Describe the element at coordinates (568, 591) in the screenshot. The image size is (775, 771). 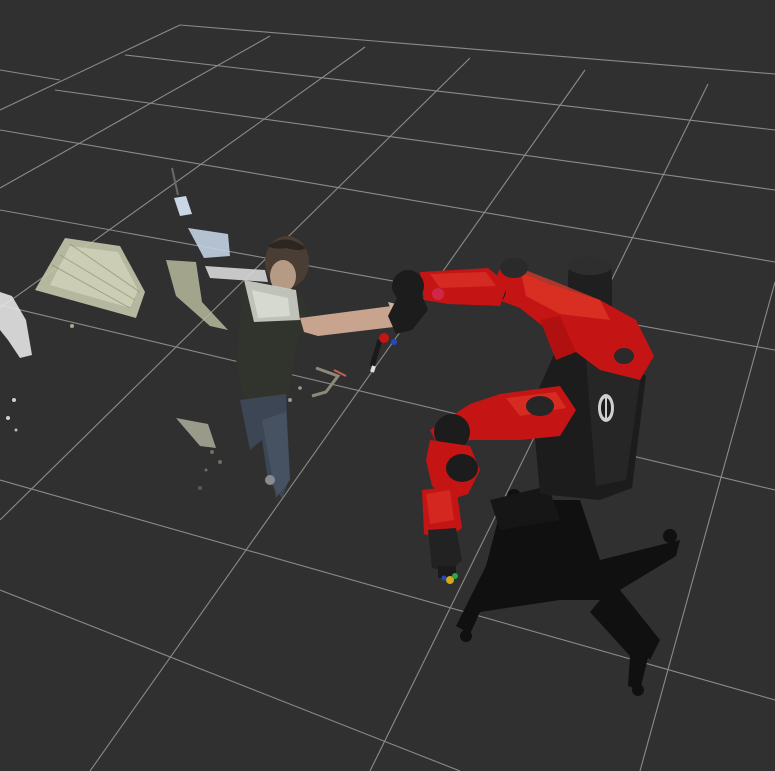
I see `robot-pedestal` at that location.